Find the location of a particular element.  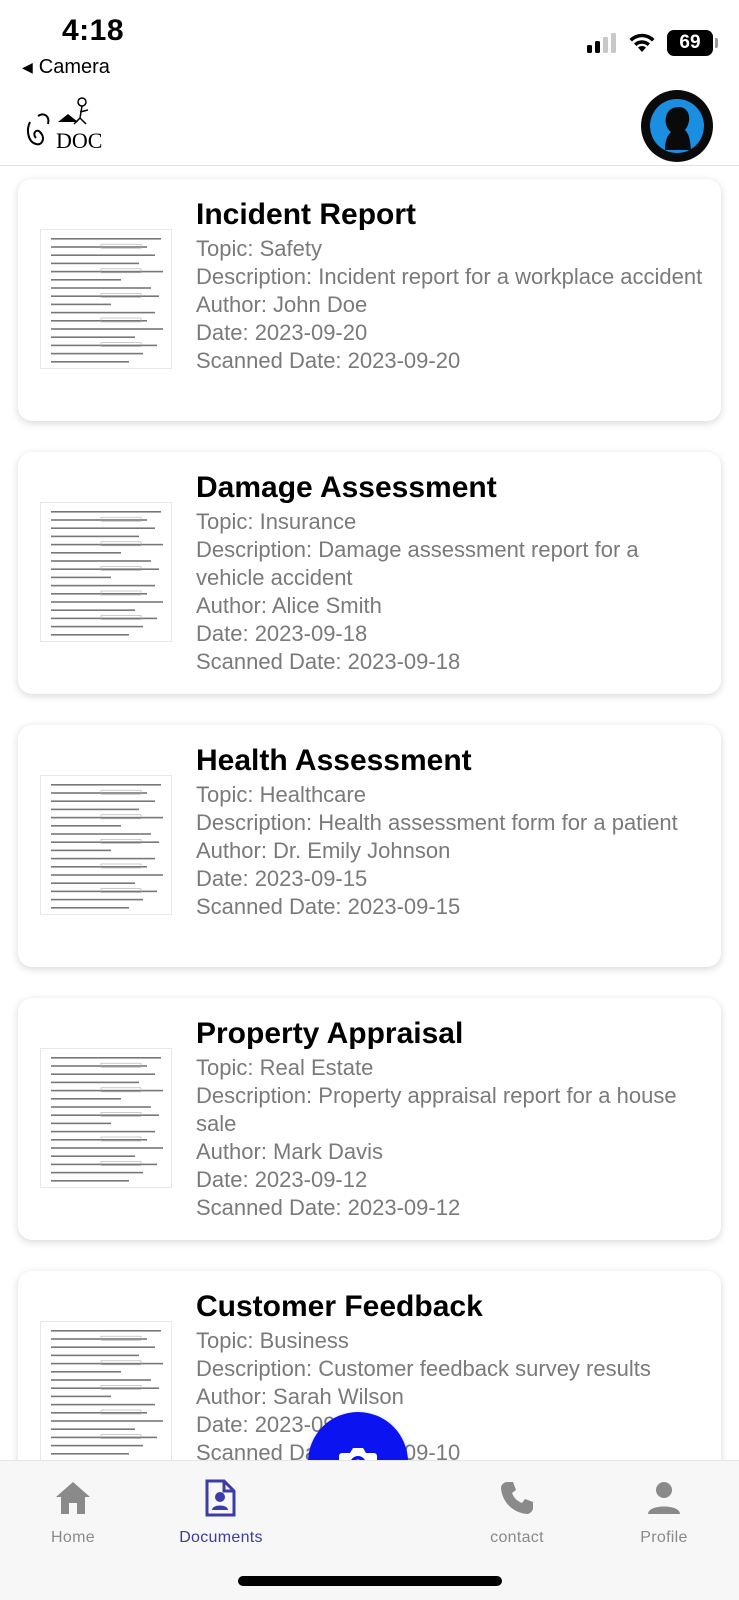

document-date: Date: 2023-09-10 is located at coordinates (282, 1424).